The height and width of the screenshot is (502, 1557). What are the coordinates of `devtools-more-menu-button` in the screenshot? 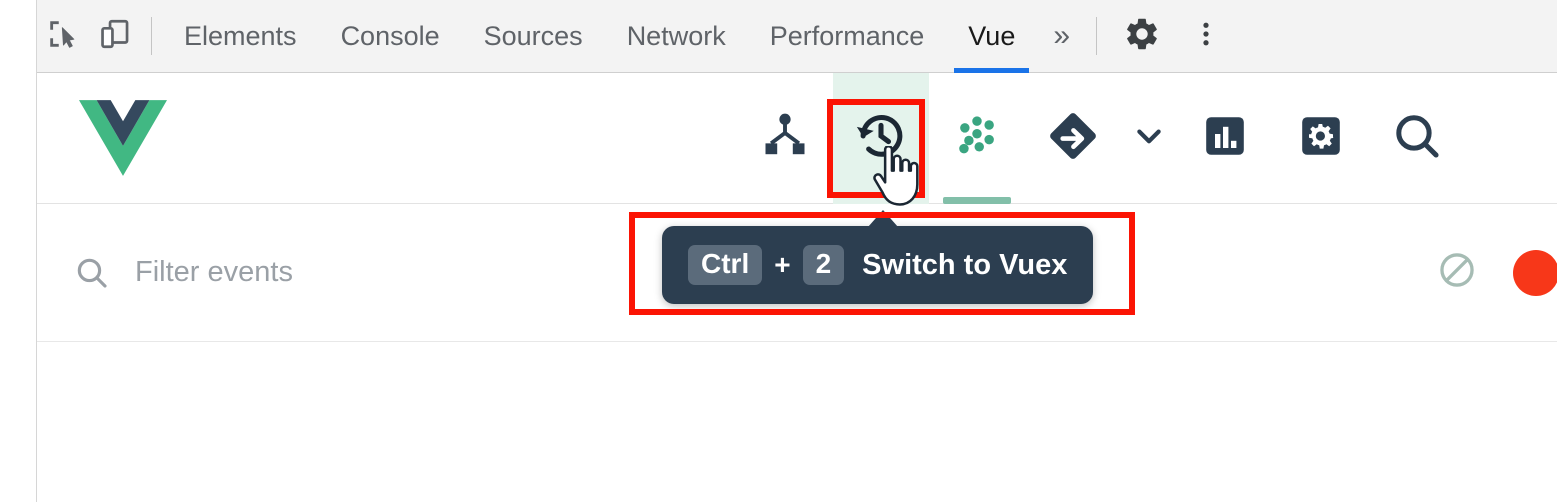 It's located at (1206, 36).